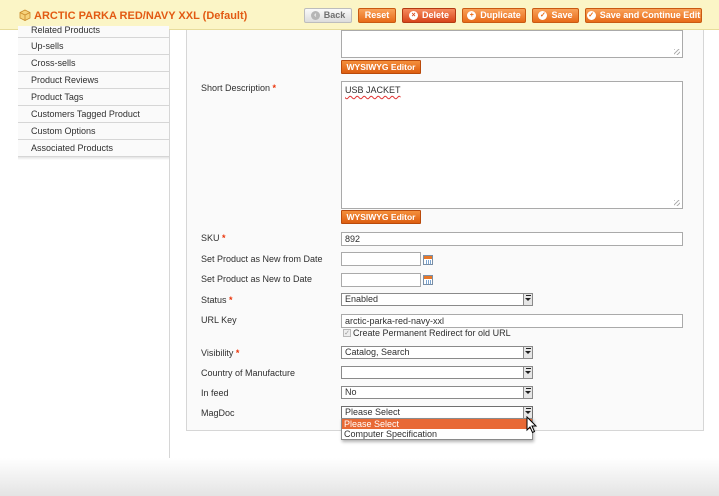 This screenshot has height=496, width=719. Describe the element at coordinates (248, 373) in the screenshot. I see `country-label: Country of Manufacture` at that location.